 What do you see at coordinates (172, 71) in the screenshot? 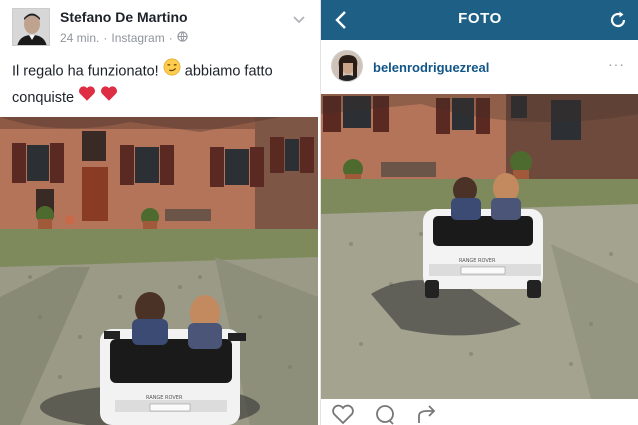
I see `smirk-emoji-icon` at bounding box center [172, 71].